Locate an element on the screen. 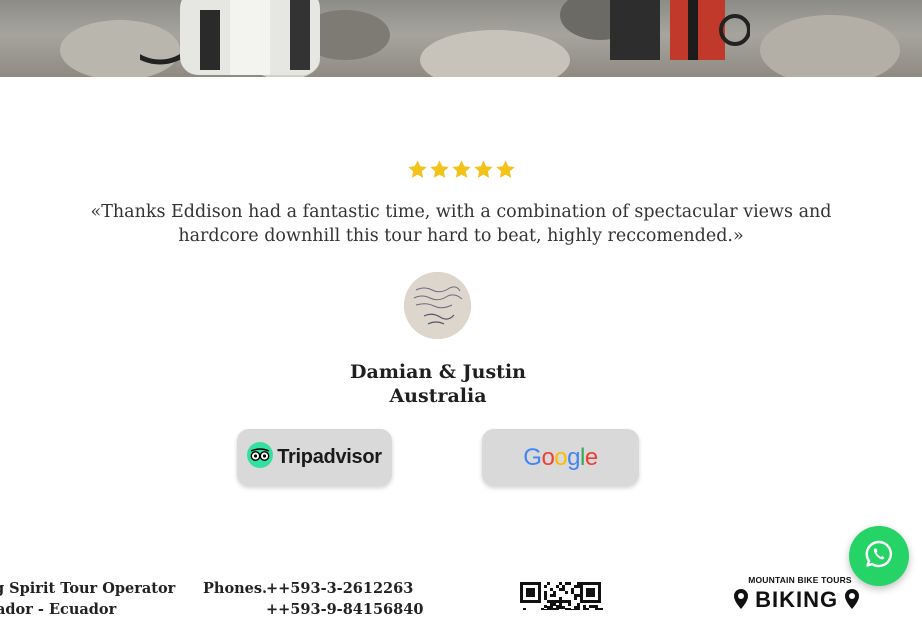  qr-code-image is located at coordinates (560, 595).